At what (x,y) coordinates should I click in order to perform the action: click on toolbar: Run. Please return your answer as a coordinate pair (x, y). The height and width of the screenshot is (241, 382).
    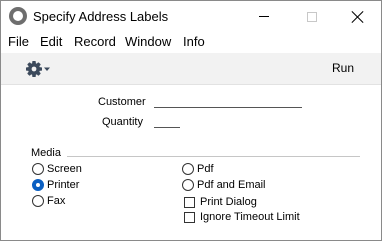
    Looking at the image, I should click on (191, 69).